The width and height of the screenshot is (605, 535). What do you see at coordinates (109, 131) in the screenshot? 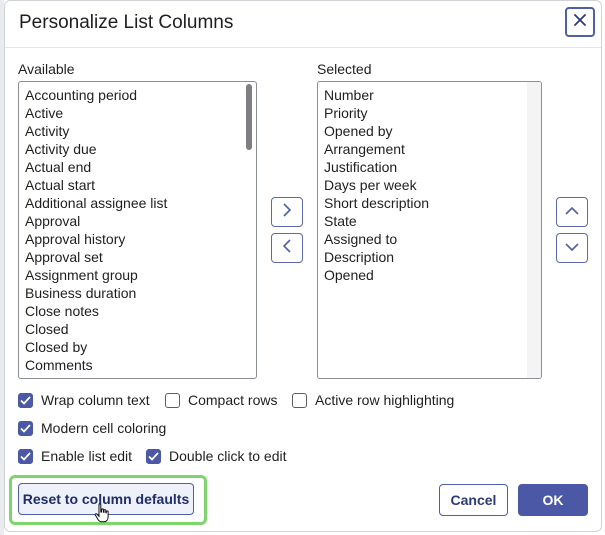
I see `list-item: Activity` at bounding box center [109, 131].